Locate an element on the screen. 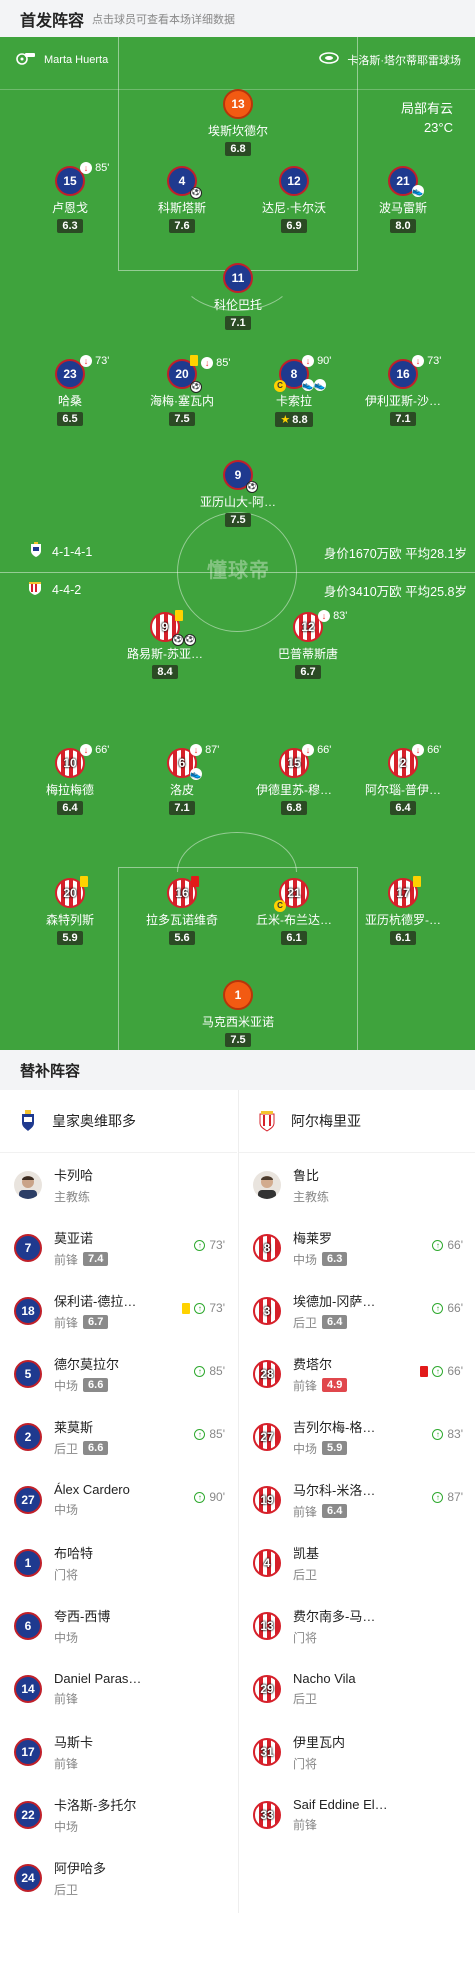 The image size is (475, 1963). captain-event: C is located at coordinates (280, 385).